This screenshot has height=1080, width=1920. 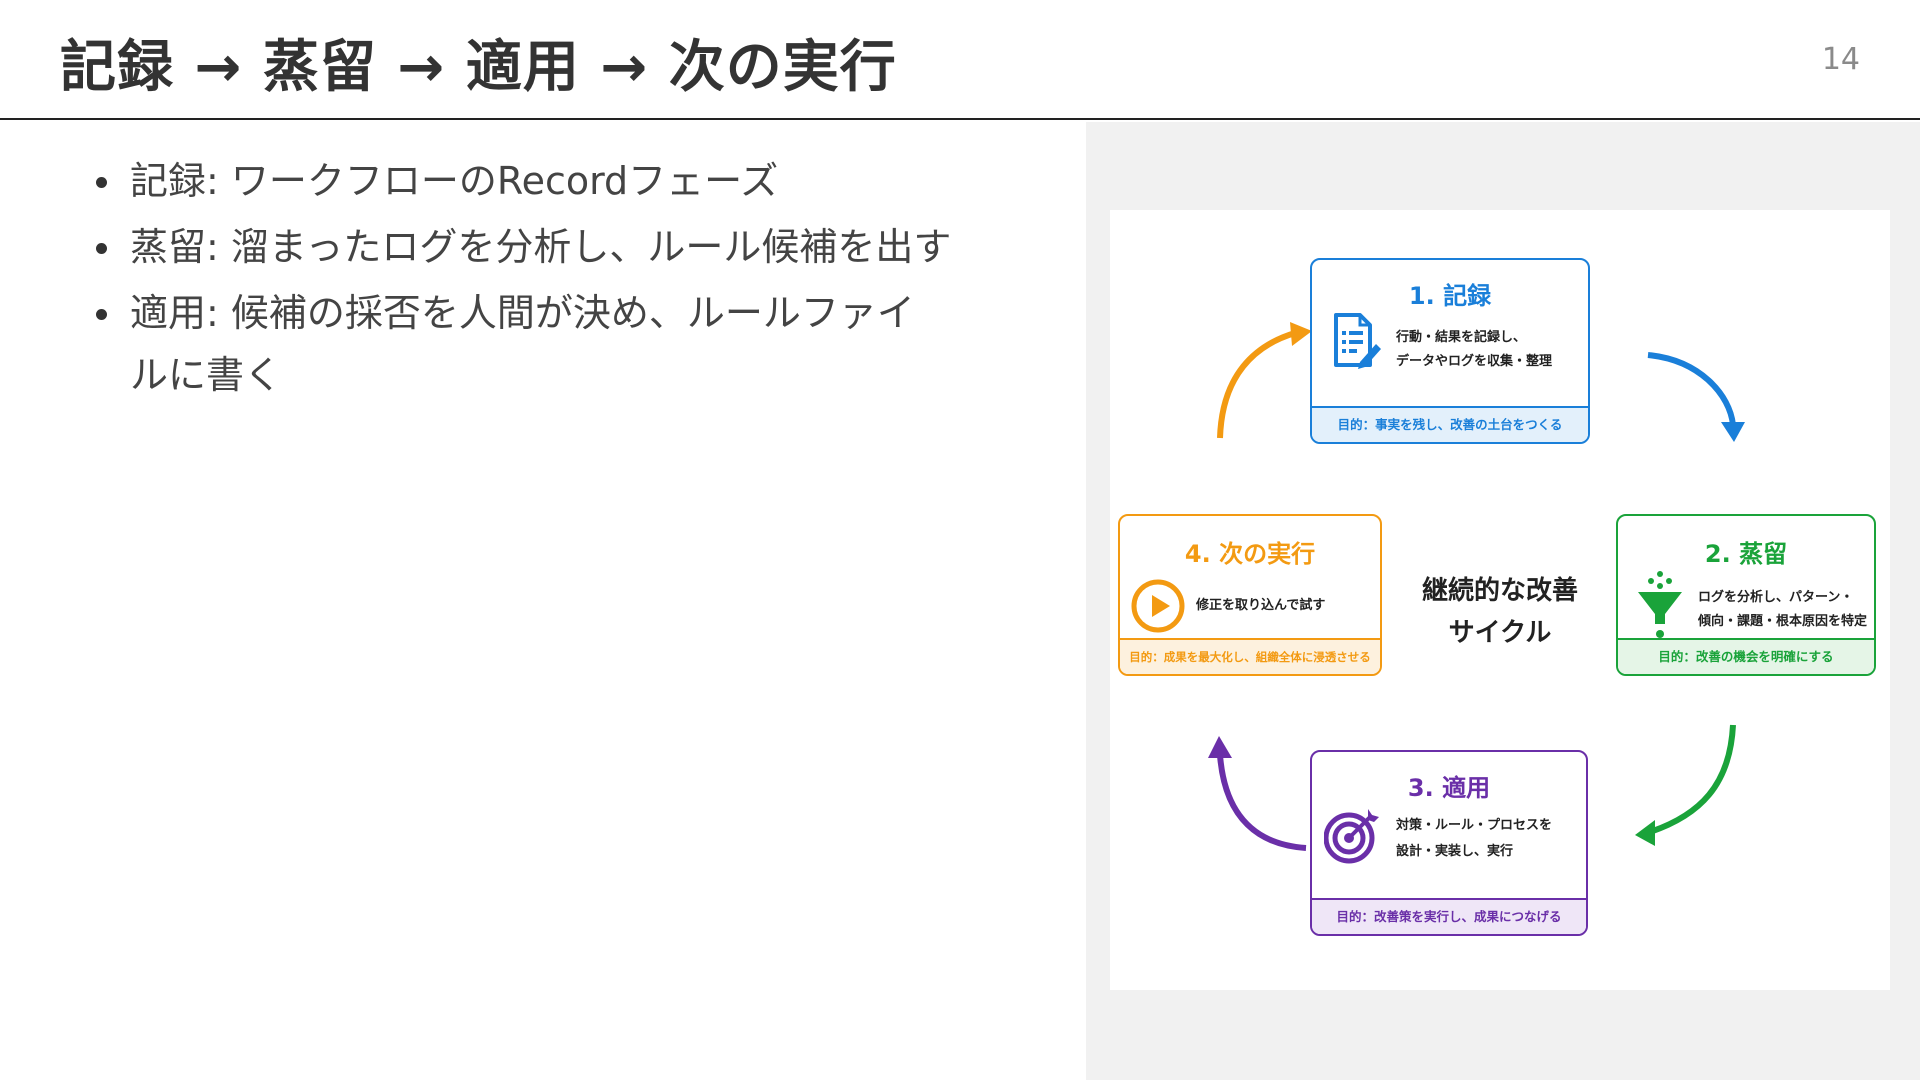 I want to click on bullet-item-record: 記録: ワークフローのRecordフェーズ, so click(x=522, y=181).